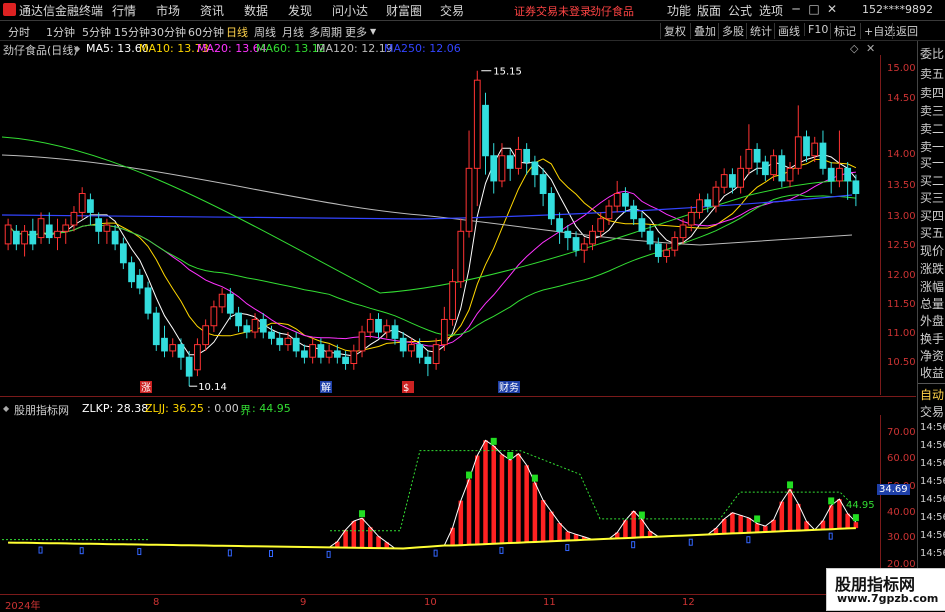  I want to click on period-tab-30min: 30分钟, so click(168, 32).